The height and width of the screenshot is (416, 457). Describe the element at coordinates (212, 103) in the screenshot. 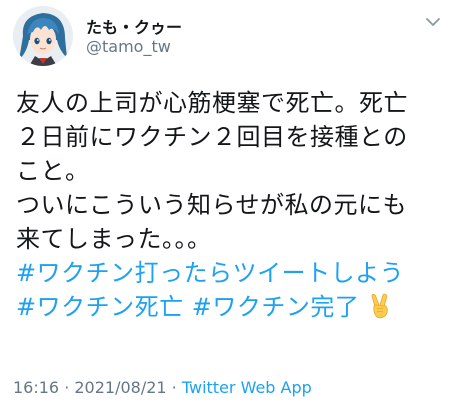

I see `tweet-text-line: 友人の上司が心筋梗塞で死亡。死亡` at that location.